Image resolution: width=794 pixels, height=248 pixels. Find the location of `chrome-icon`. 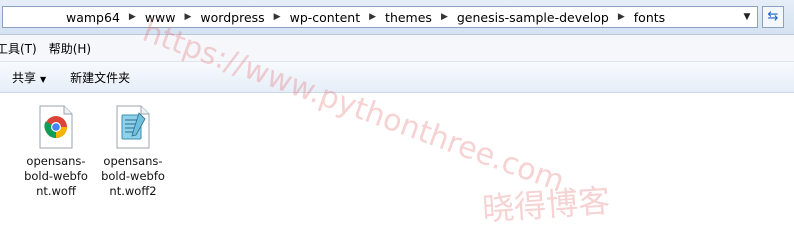

chrome-icon is located at coordinates (56, 127).